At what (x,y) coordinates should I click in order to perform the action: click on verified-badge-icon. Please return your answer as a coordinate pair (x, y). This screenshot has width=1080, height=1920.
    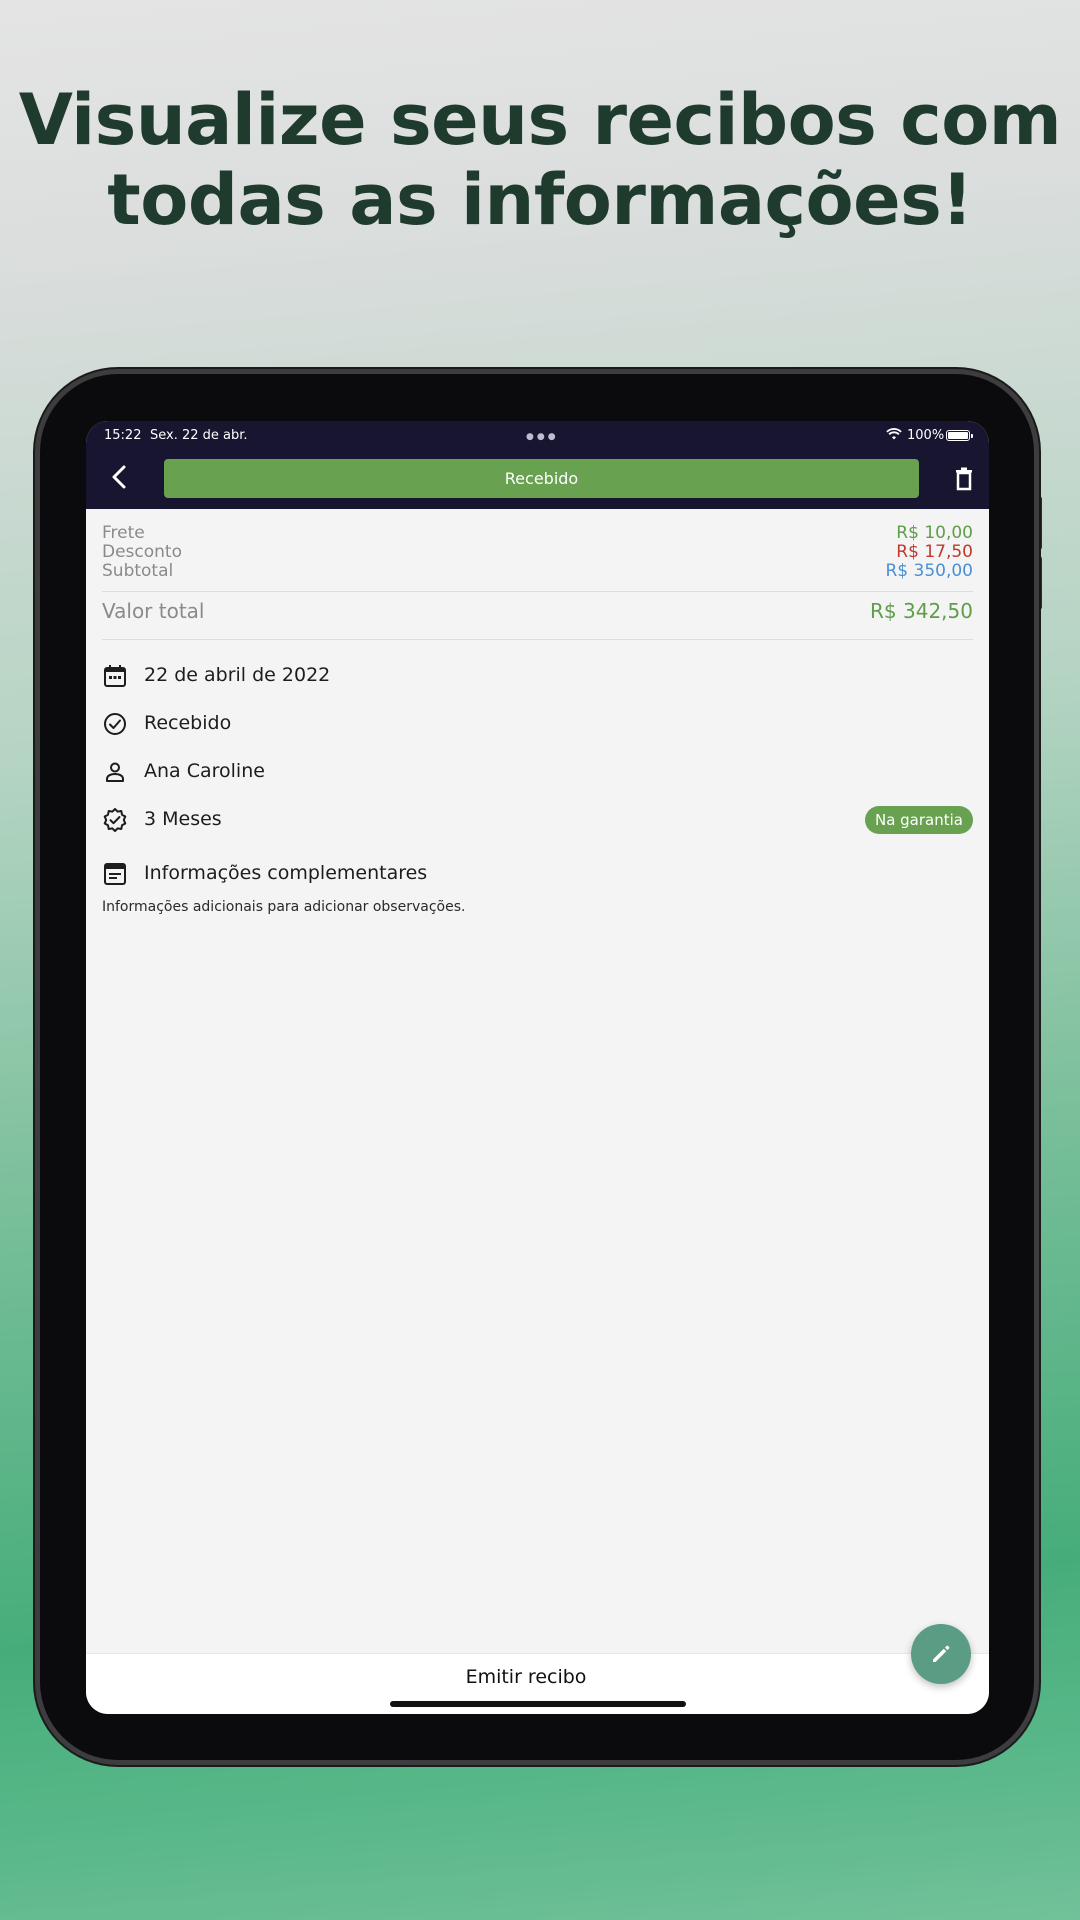
    Looking at the image, I should click on (115, 820).